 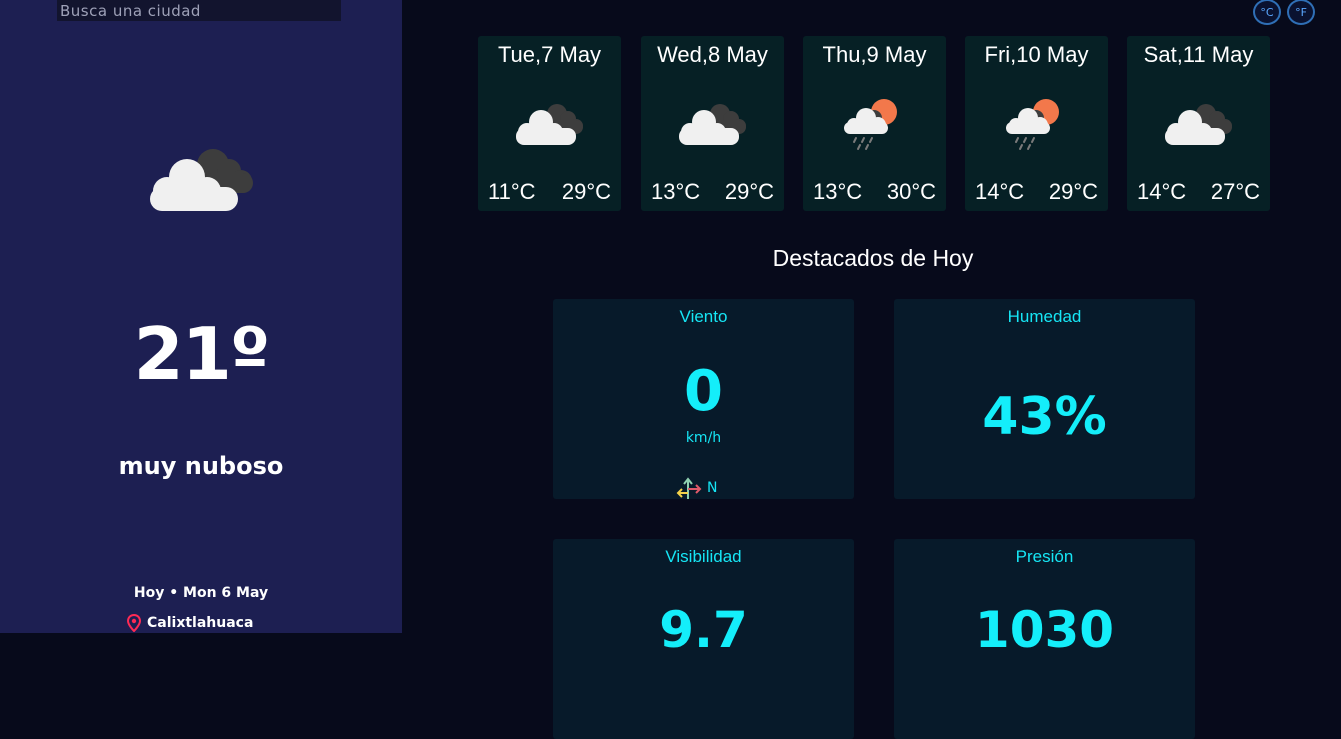 I want to click on visibility-card: Visibilidad 9.7, so click(x=703, y=639).